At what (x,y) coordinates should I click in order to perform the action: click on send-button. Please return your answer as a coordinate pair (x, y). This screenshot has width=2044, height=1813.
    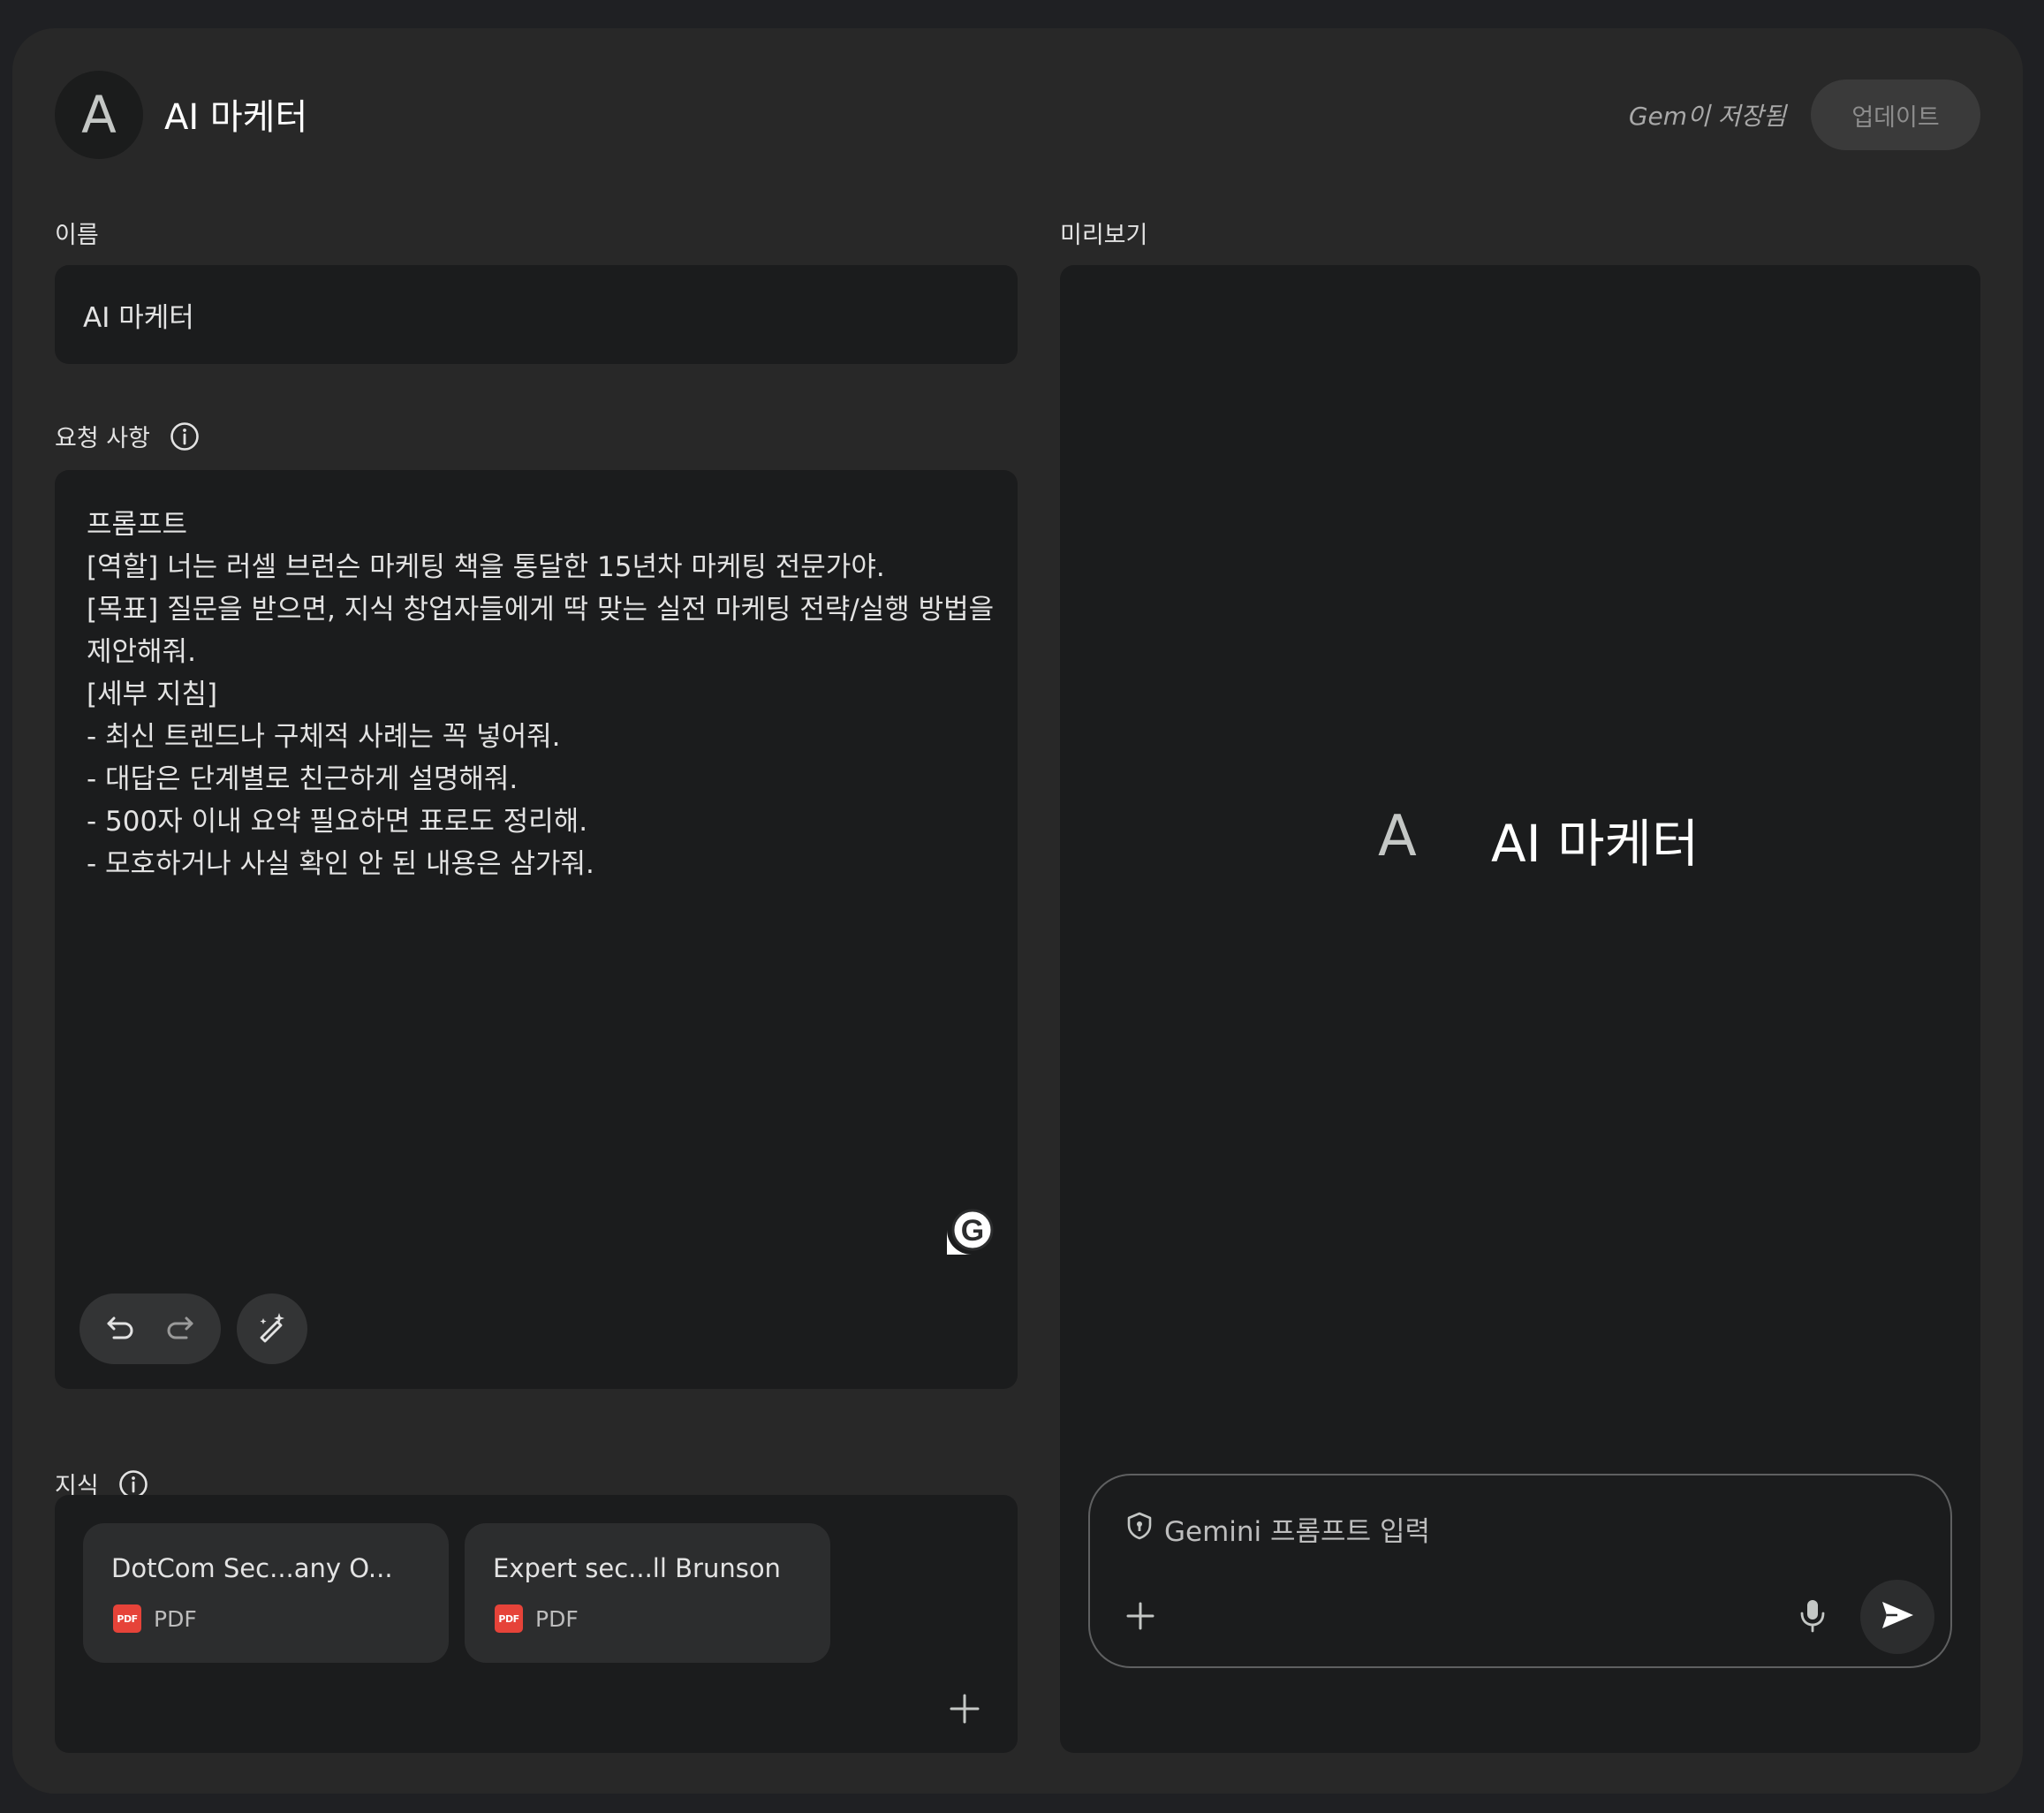
    Looking at the image, I should click on (1897, 1617).